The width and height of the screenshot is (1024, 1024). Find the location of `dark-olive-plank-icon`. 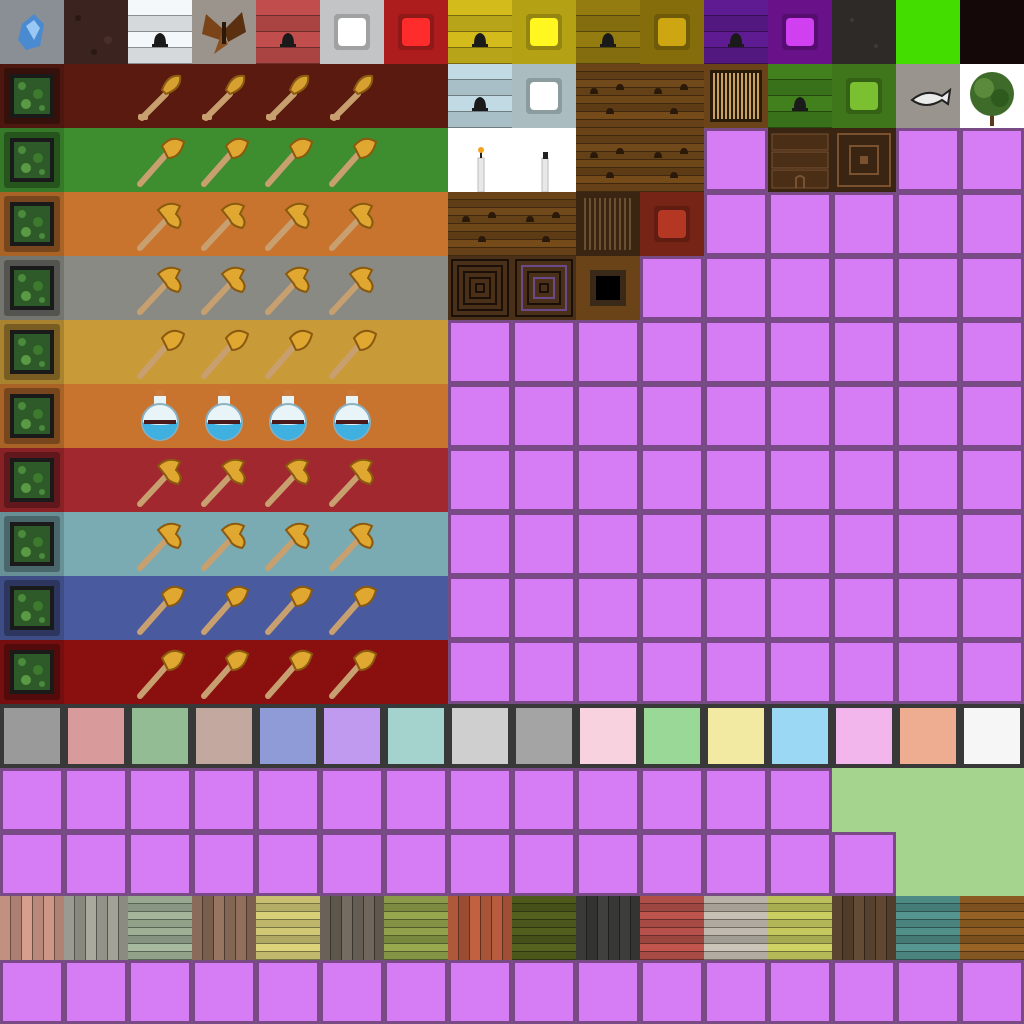

dark-olive-plank-icon is located at coordinates (544, 928).